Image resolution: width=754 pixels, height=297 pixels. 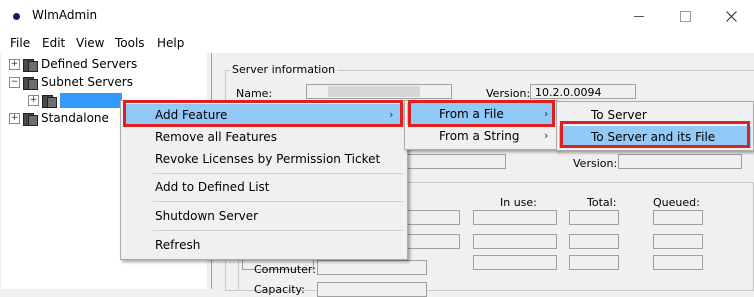 What do you see at coordinates (53, 43) in the screenshot?
I see `menu-edit: Edit` at bounding box center [53, 43].